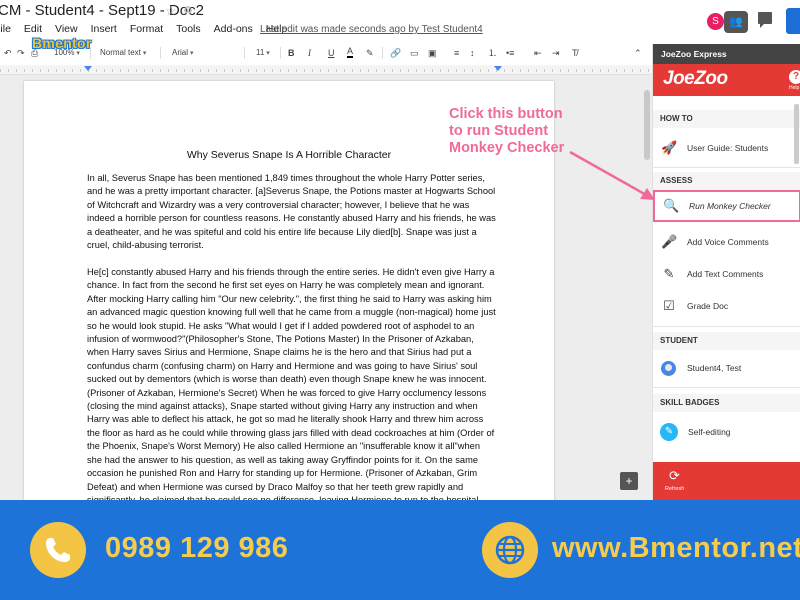 This screenshot has width=800, height=600. What do you see at coordinates (499, 131) in the screenshot?
I see `annotation-line: to run Student` at bounding box center [499, 131].